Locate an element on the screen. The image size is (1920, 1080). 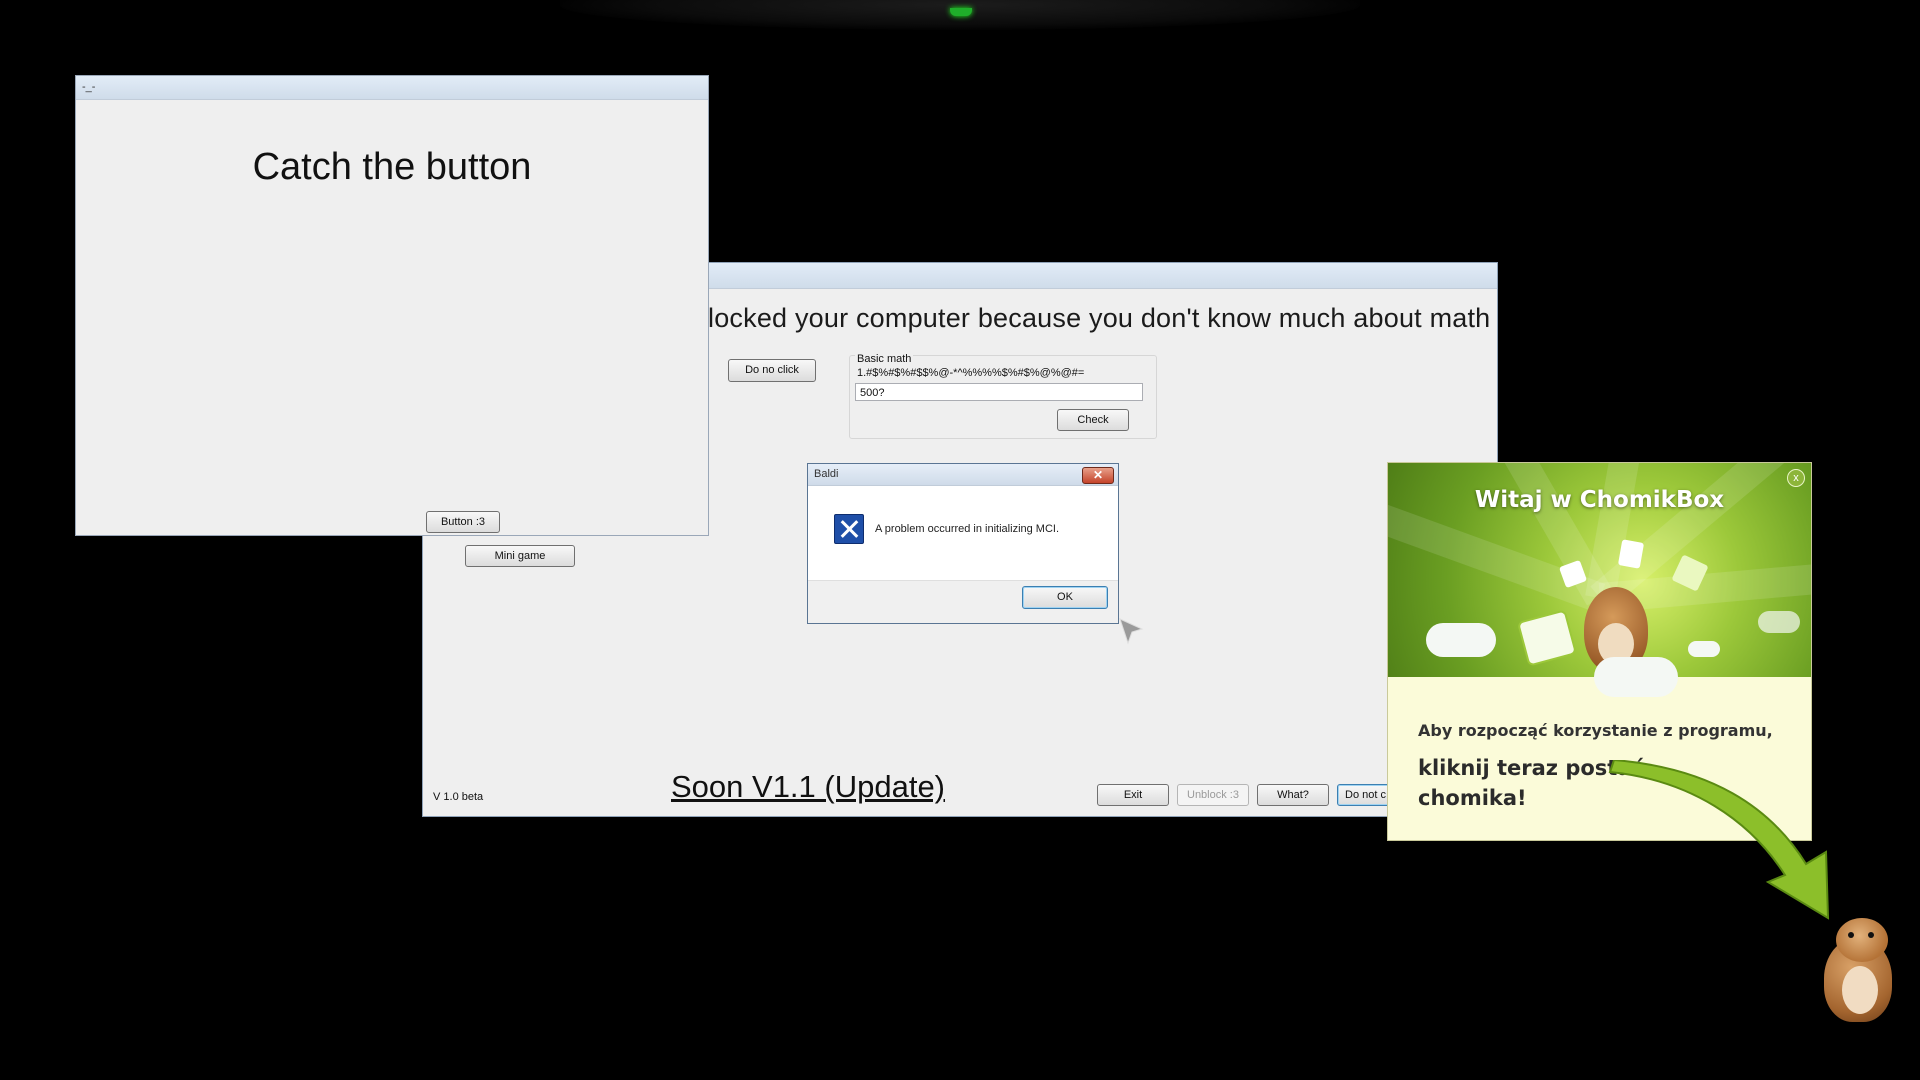
error-dialog-title: Baldi is located at coordinates (826, 474).